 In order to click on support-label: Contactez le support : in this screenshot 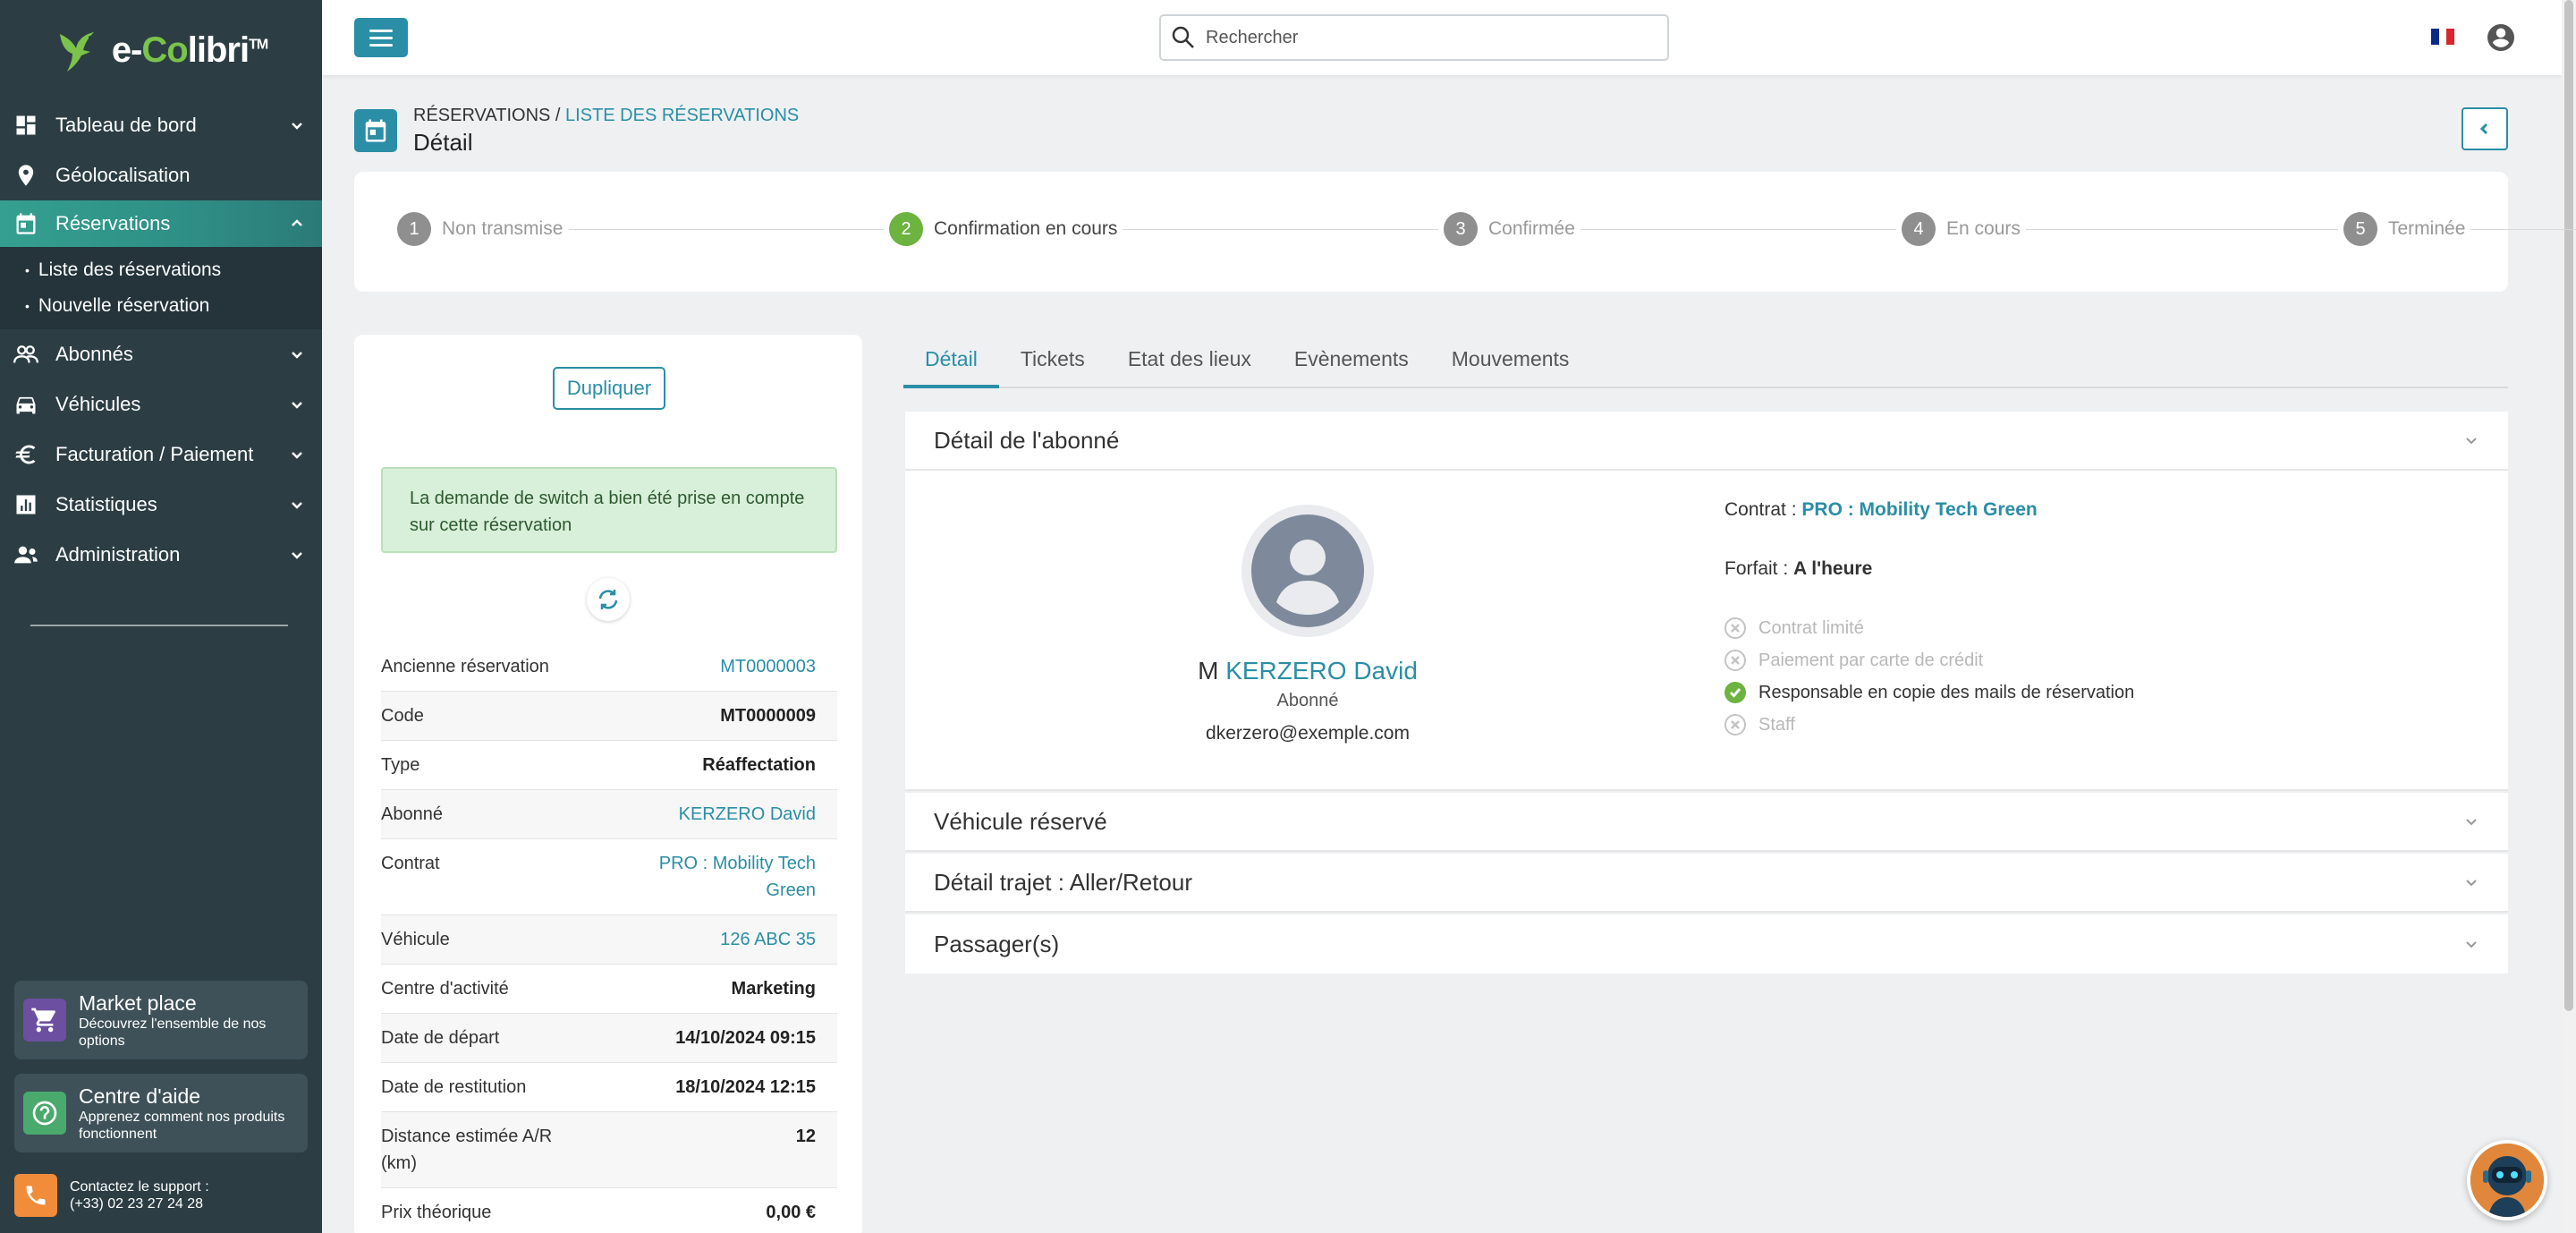, I will do `click(139, 1187)`.